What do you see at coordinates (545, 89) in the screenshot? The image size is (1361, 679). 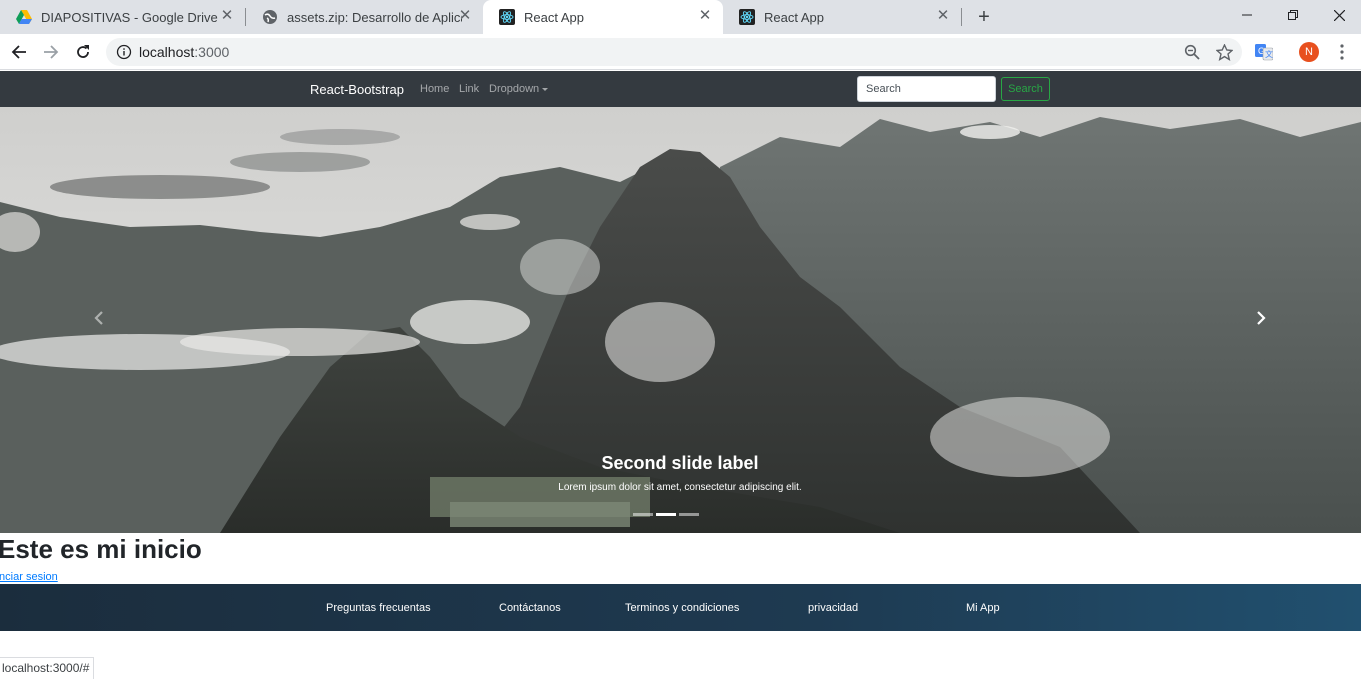 I see `caret-down-icon` at bounding box center [545, 89].